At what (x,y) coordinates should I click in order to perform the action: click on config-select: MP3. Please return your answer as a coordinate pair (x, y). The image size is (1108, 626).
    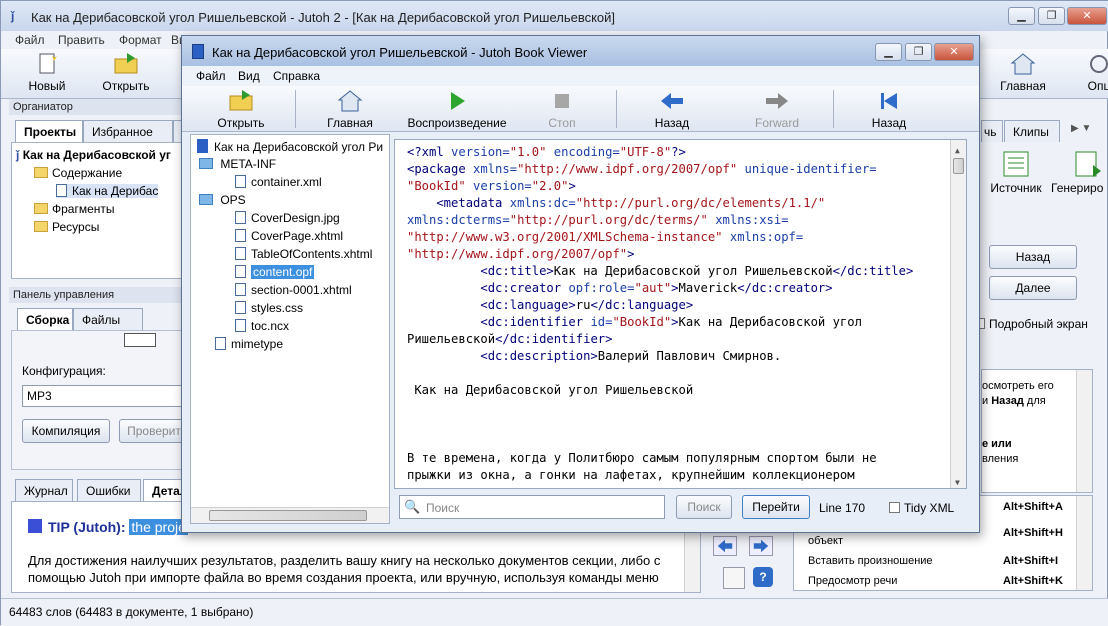
    Looking at the image, I should click on (104, 396).